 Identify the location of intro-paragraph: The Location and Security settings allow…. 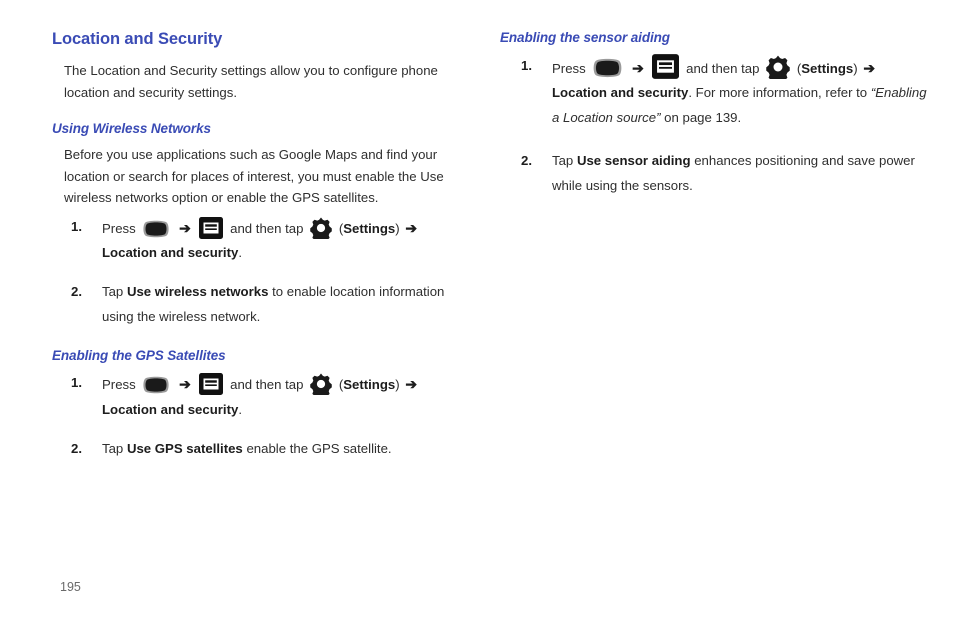
(251, 81).